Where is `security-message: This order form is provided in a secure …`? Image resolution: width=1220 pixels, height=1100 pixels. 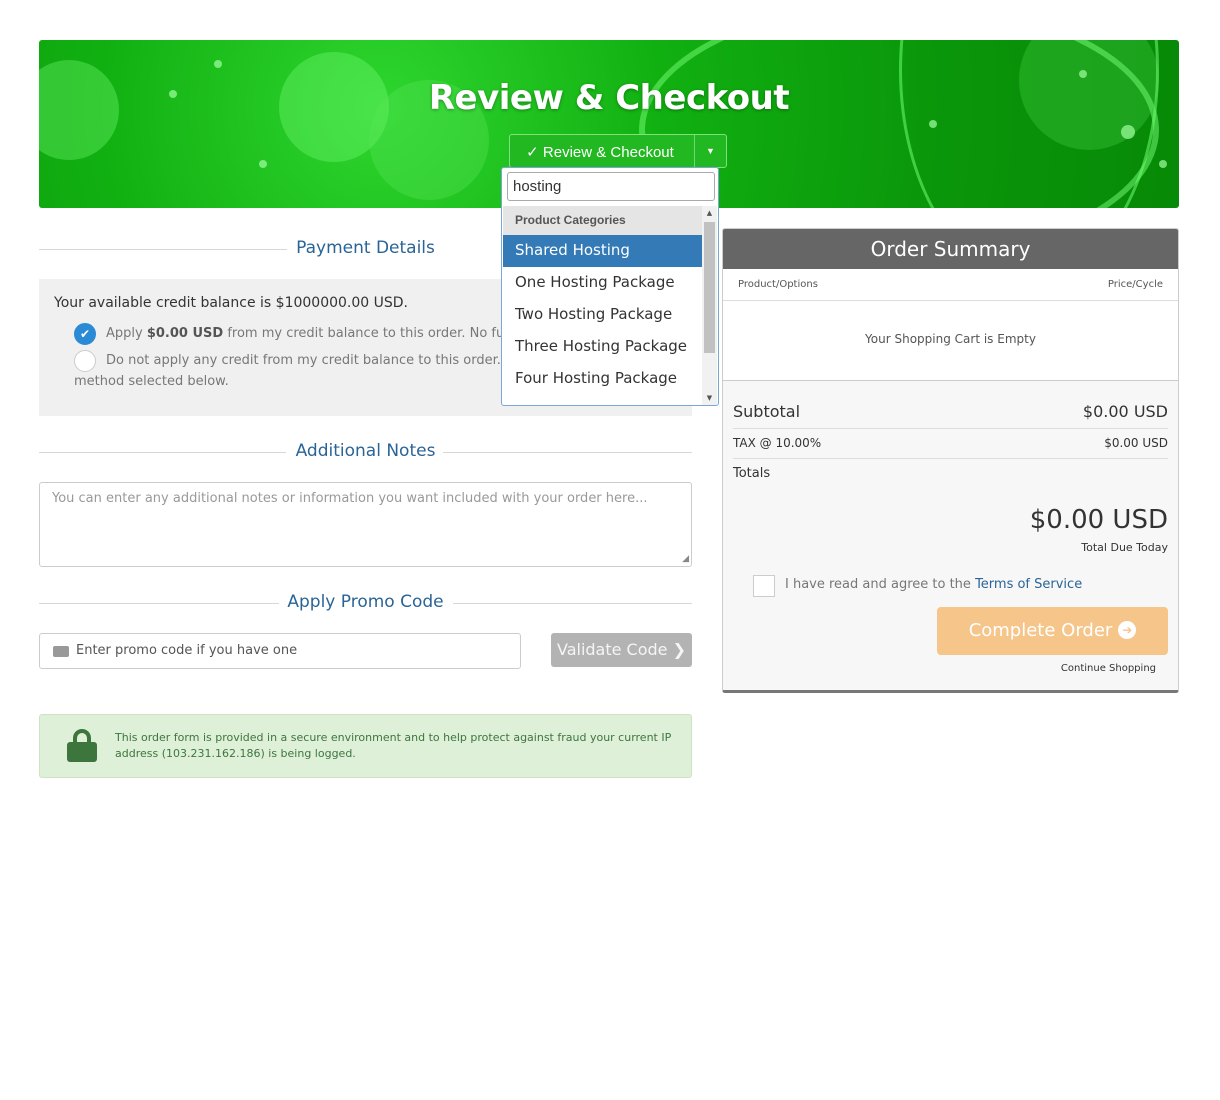 security-message: This order form is provided in a secure … is located at coordinates (393, 745).